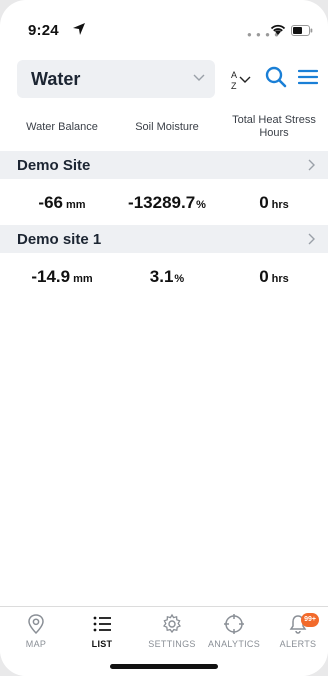  I want to click on selector-value: Water, so click(56, 79).